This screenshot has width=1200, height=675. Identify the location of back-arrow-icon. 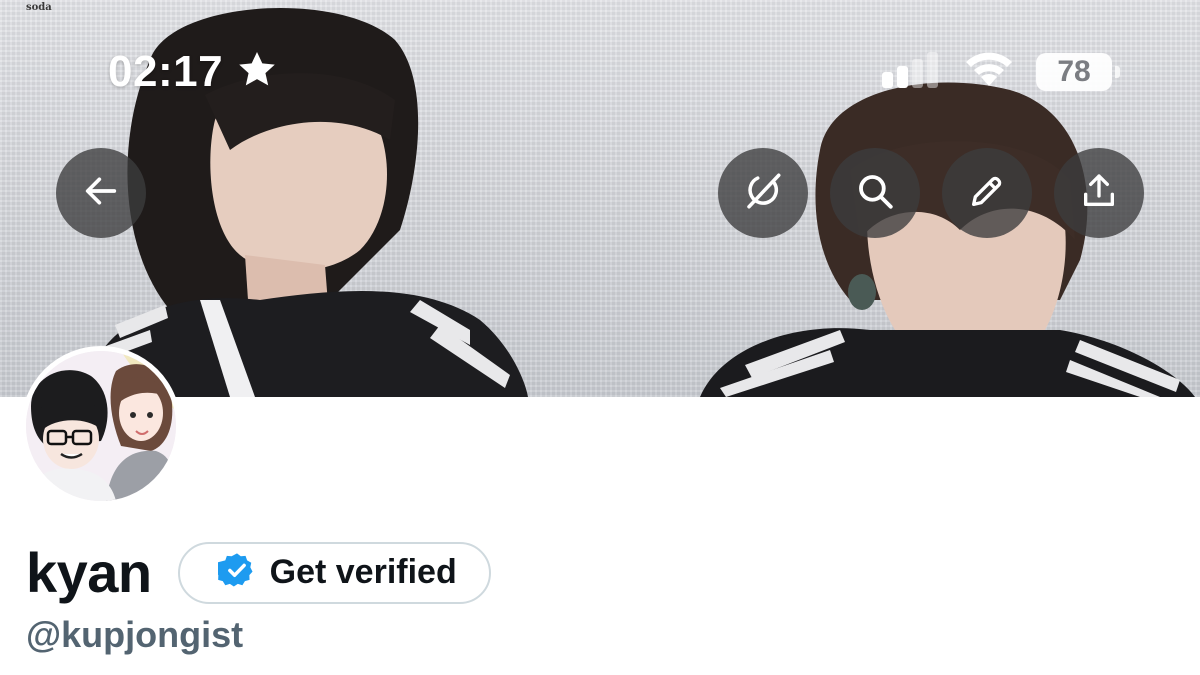
(101, 193).